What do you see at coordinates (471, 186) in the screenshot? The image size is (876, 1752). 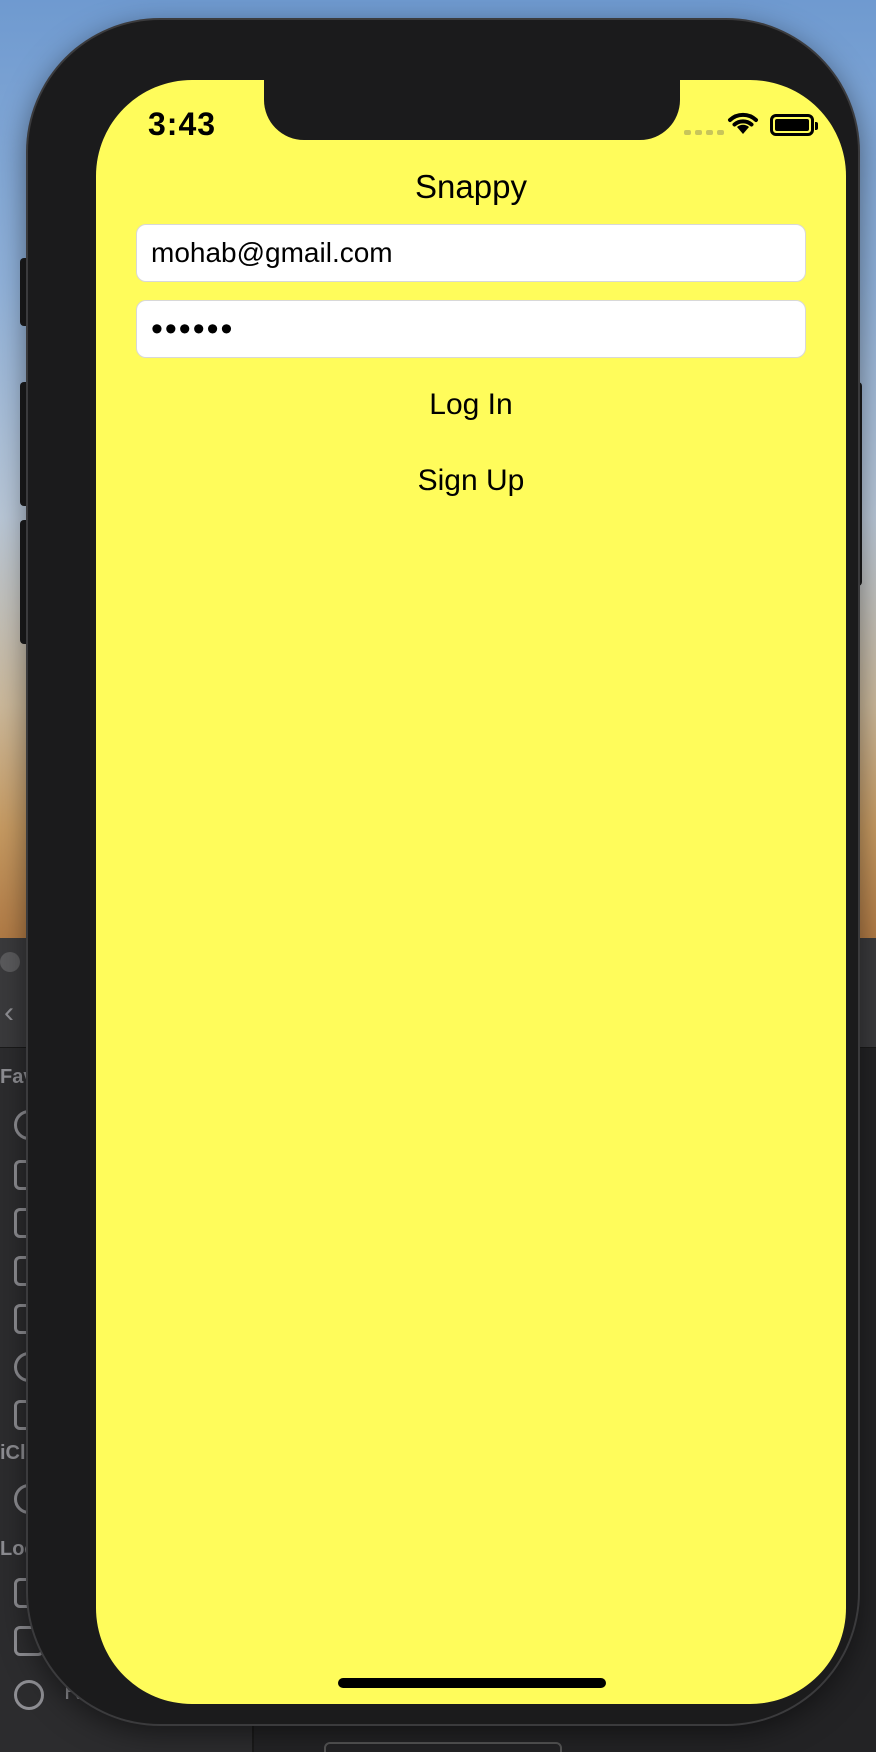 I see `app-title: Snappy` at bounding box center [471, 186].